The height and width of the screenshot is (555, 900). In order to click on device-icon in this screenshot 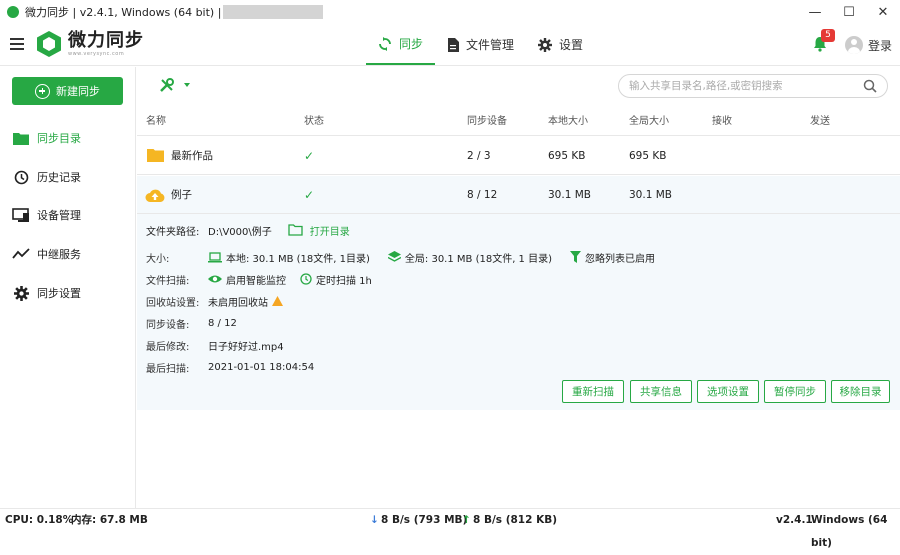, I will do `click(20, 214)`.